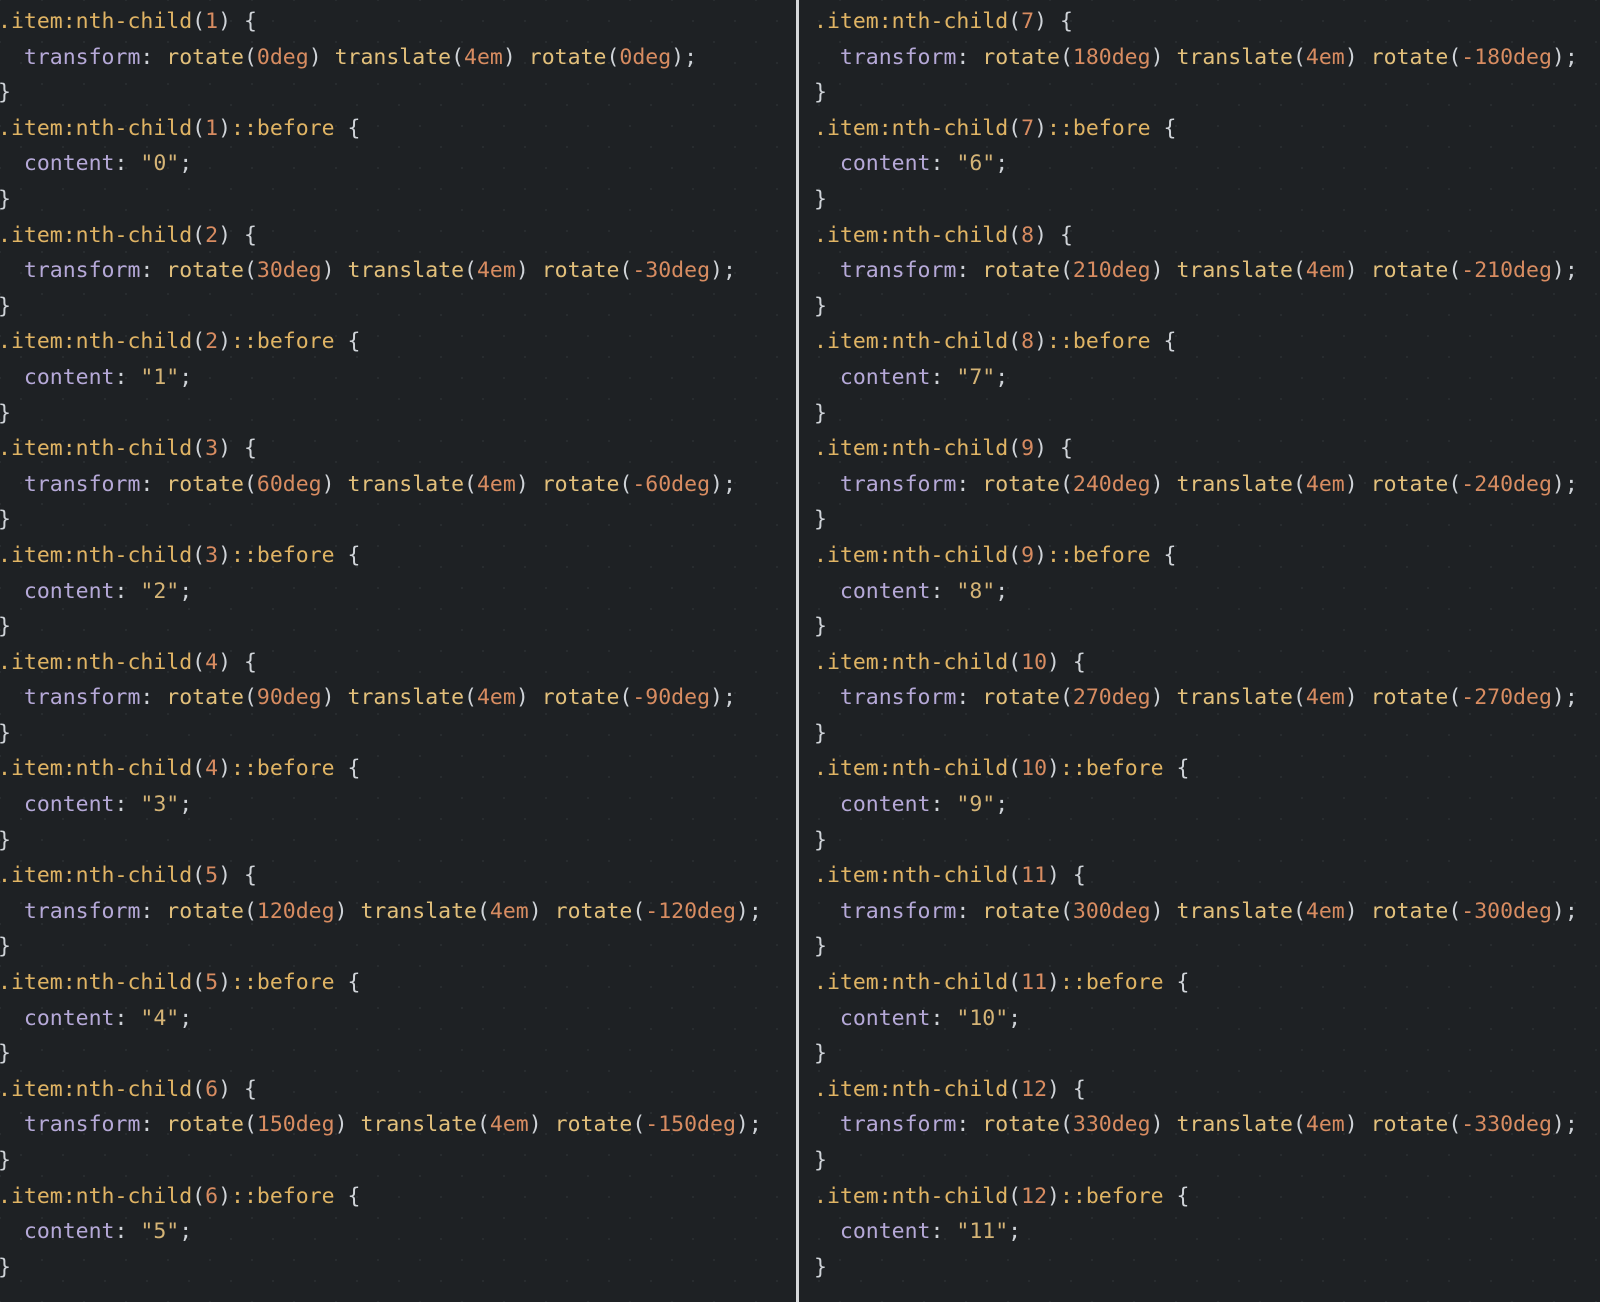 The height and width of the screenshot is (1302, 1600). Describe the element at coordinates (212, 662) in the screenshot. I see `token-num: 4` at that location.